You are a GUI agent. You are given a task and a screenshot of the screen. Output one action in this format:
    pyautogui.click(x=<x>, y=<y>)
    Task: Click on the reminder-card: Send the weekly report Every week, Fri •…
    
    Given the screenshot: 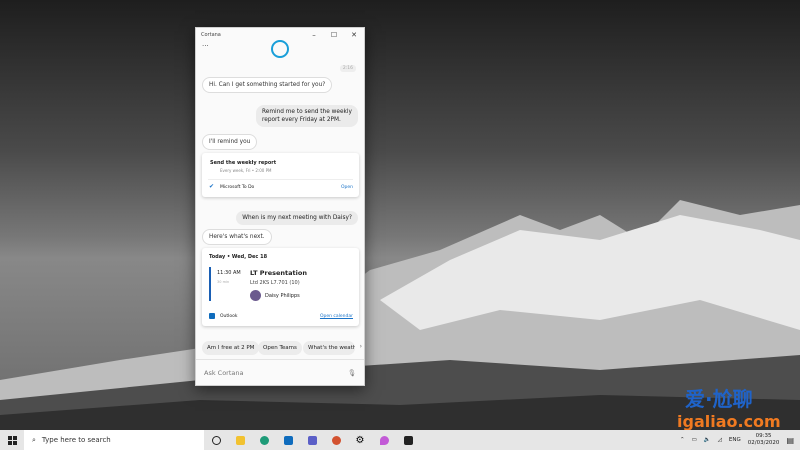 What is the action you would take?
    pyautogui.click(x=280, y=175)
    